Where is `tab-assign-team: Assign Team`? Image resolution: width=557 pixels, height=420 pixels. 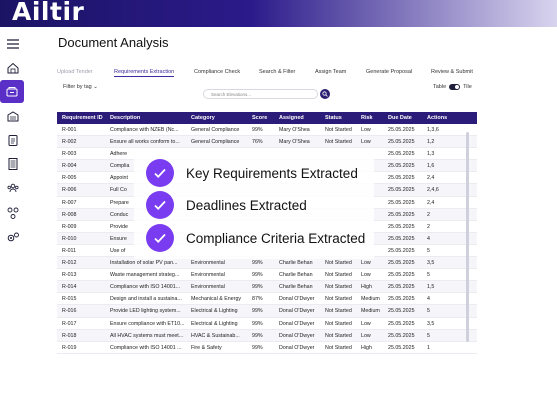
tab-assign-team: Assign Team is located at coordinates (330, 72).